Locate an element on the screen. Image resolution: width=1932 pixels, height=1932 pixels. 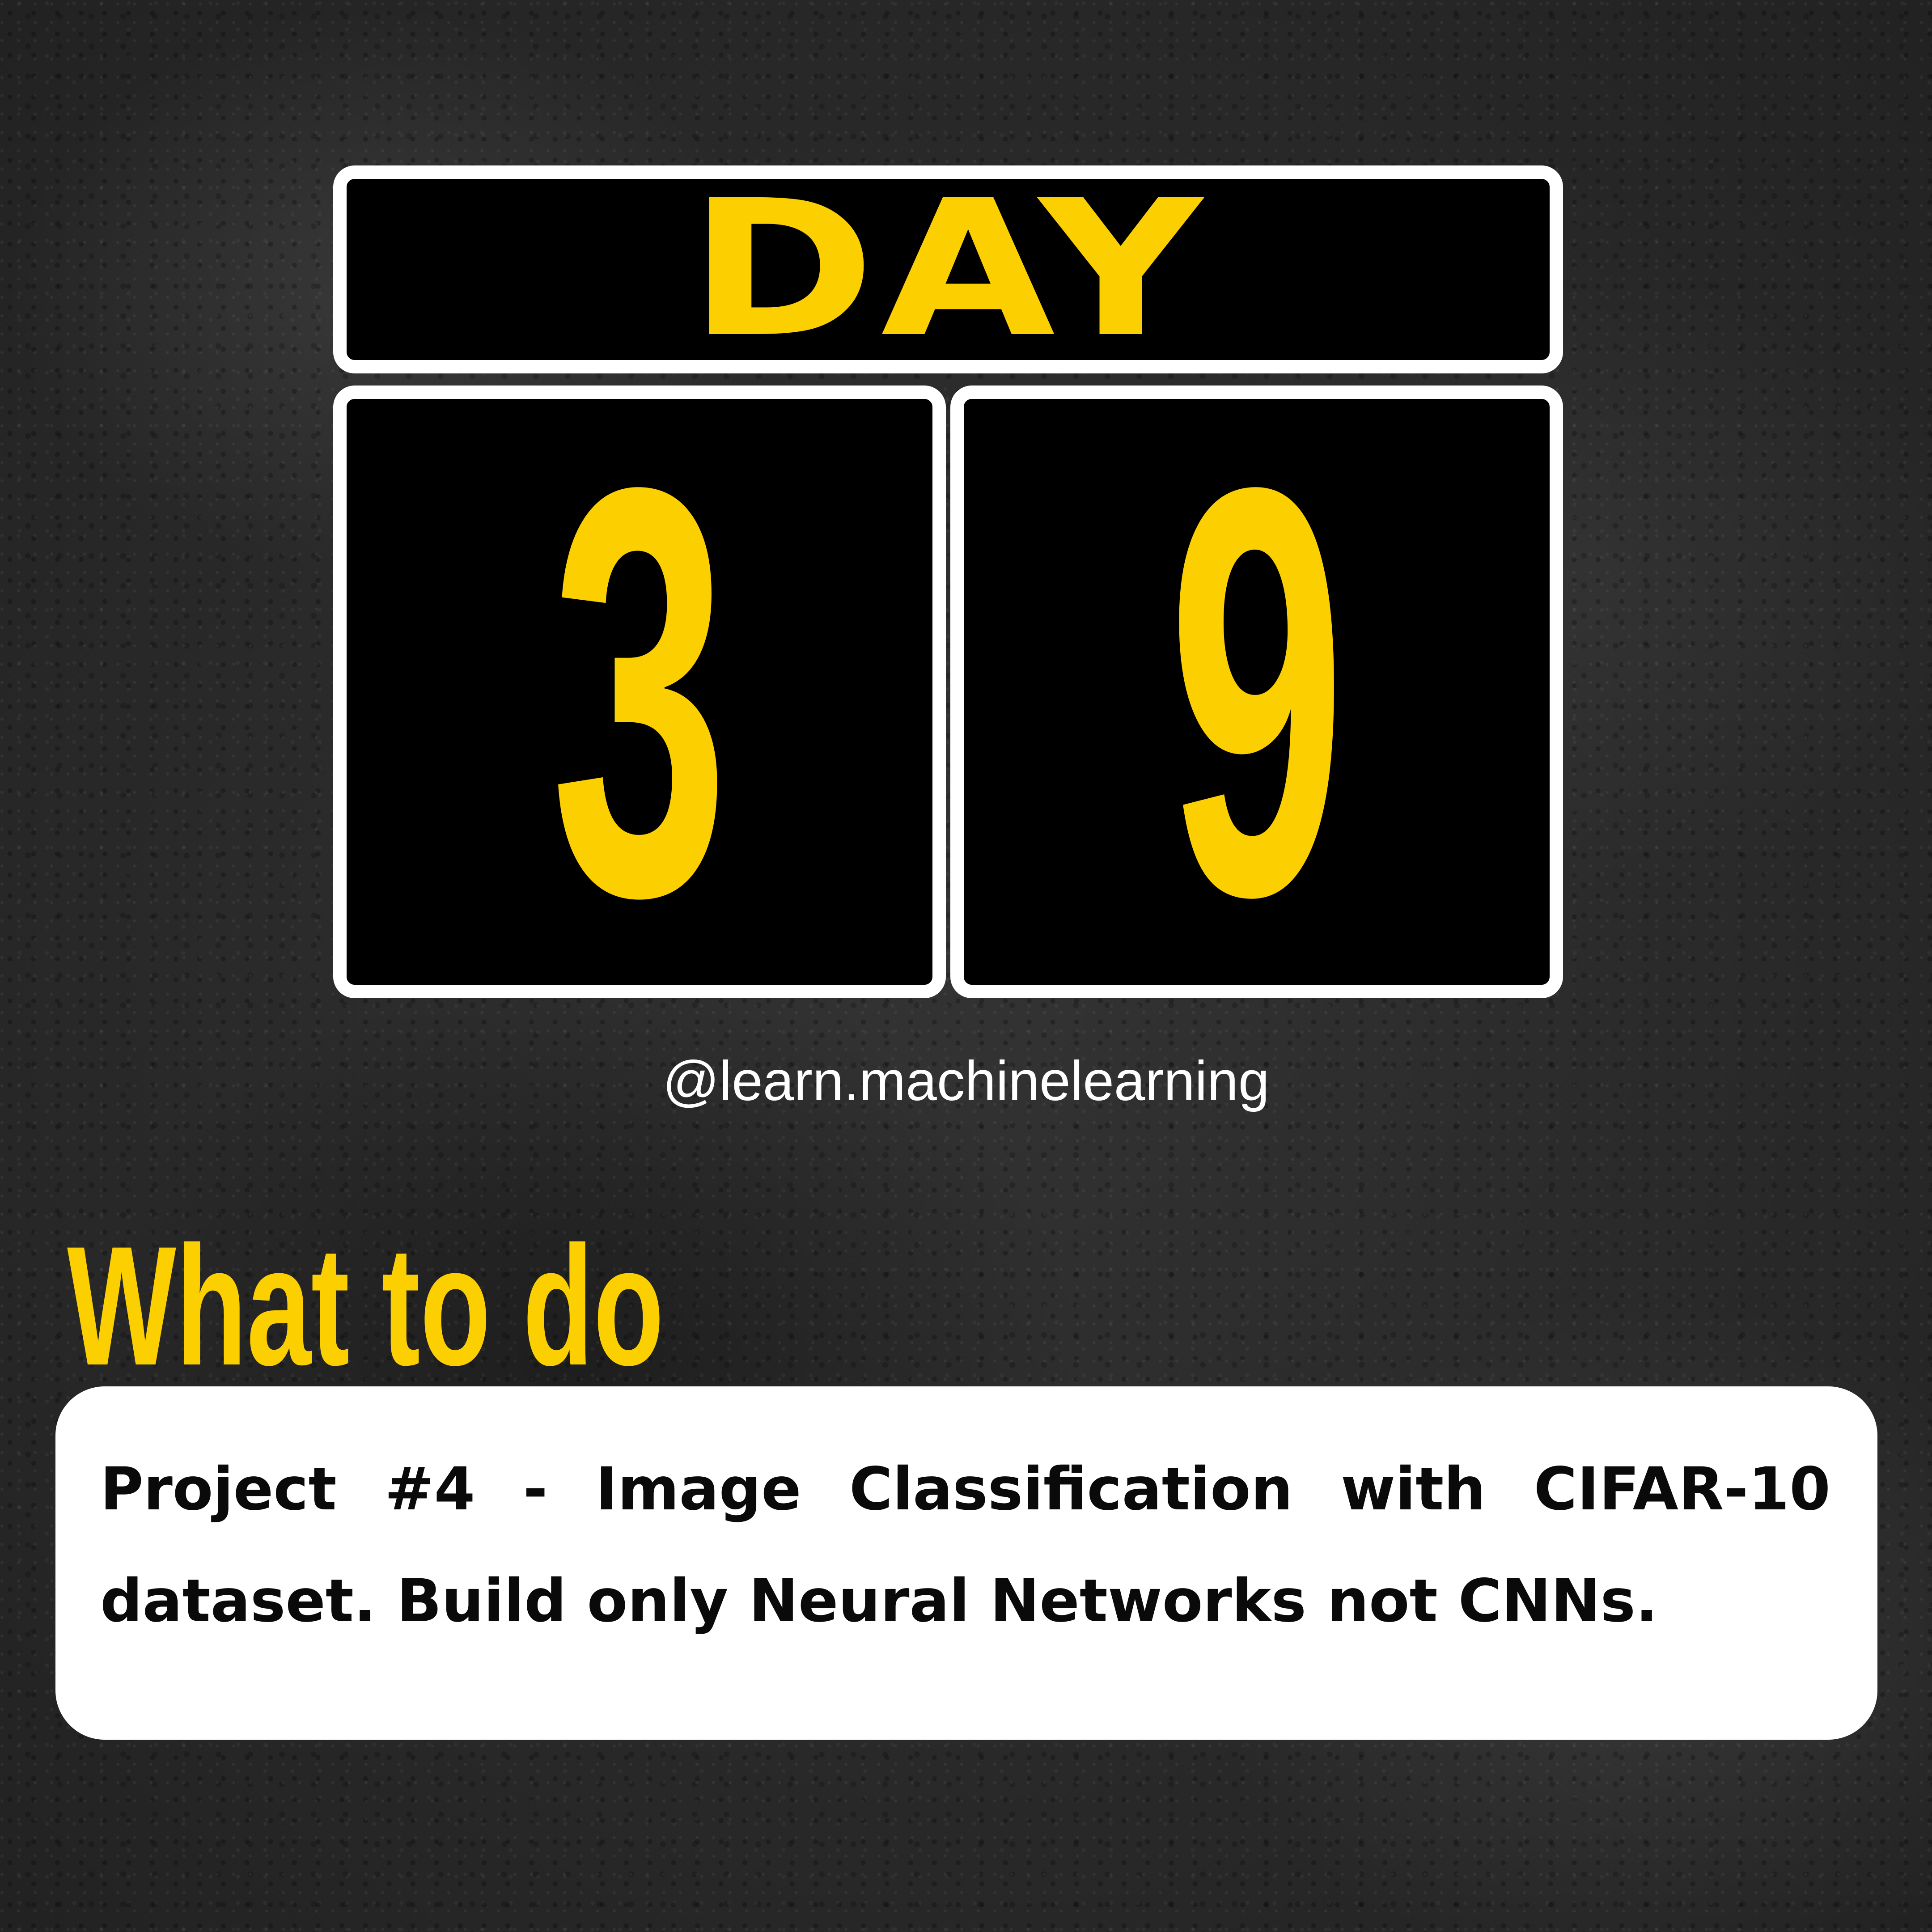
day-header-panel: DAY is located at coordinates (948, 269).